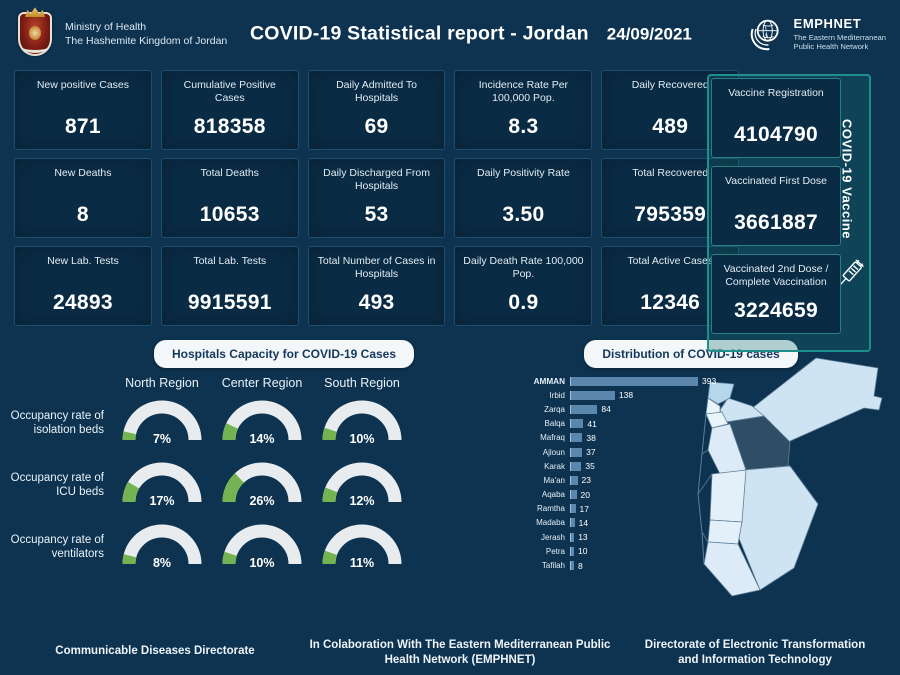 Image resolution: width=900 pixels, height=675 pixels. Describe the element at coordinates (155, 650) in the screenshot. I see `footer-directorate: Communicable Diseases Directorate` at that location.